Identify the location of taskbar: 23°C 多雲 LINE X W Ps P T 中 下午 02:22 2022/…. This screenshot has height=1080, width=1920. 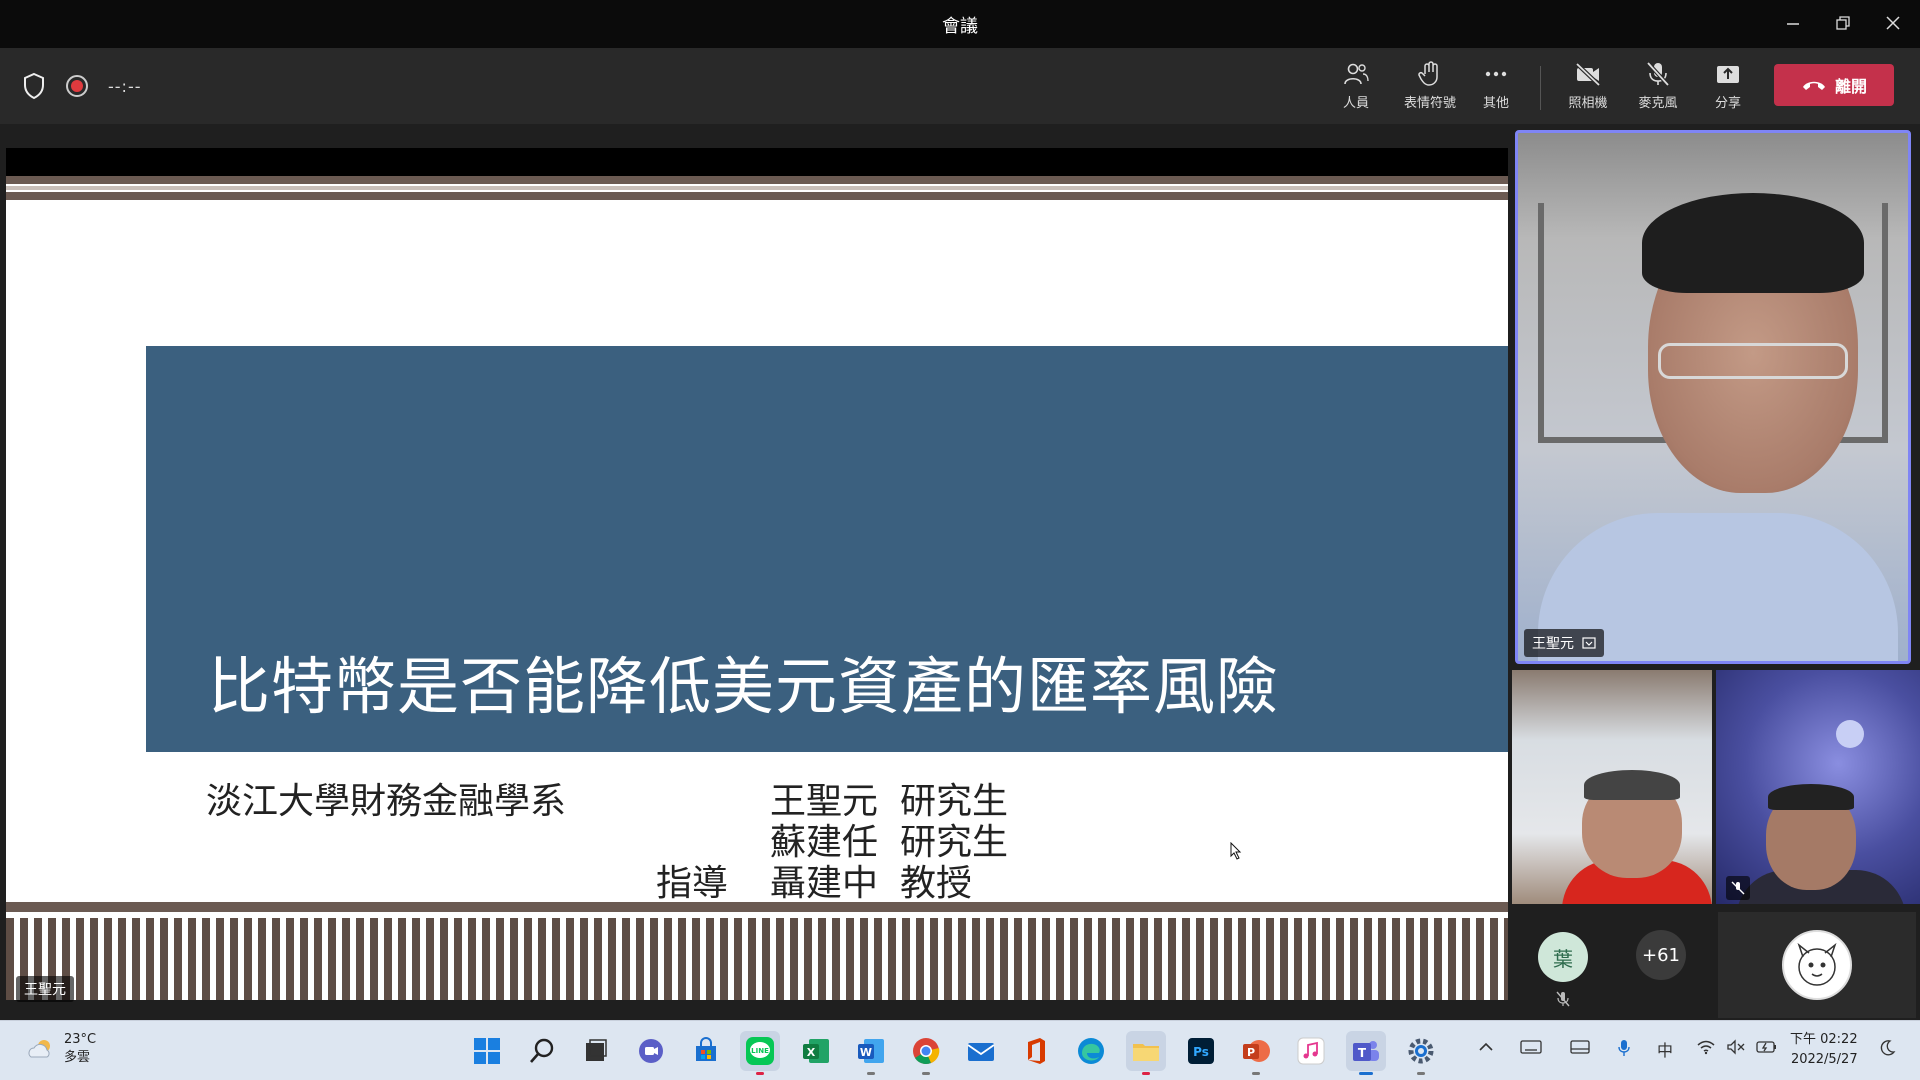
(960, 1050).